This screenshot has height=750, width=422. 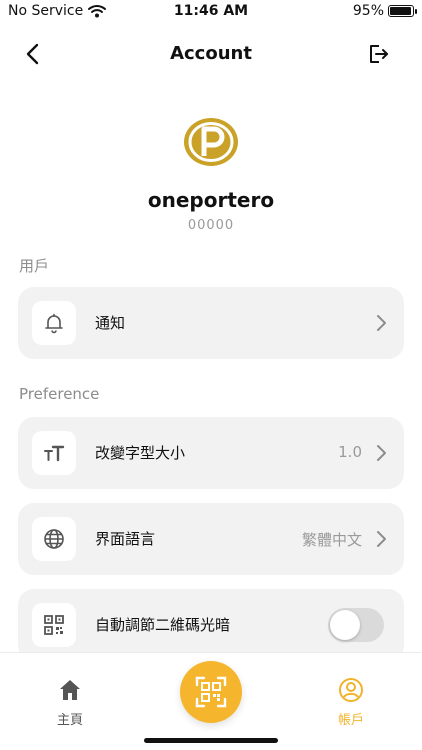 I want to click on logout-button, so click(x=378, y=54).